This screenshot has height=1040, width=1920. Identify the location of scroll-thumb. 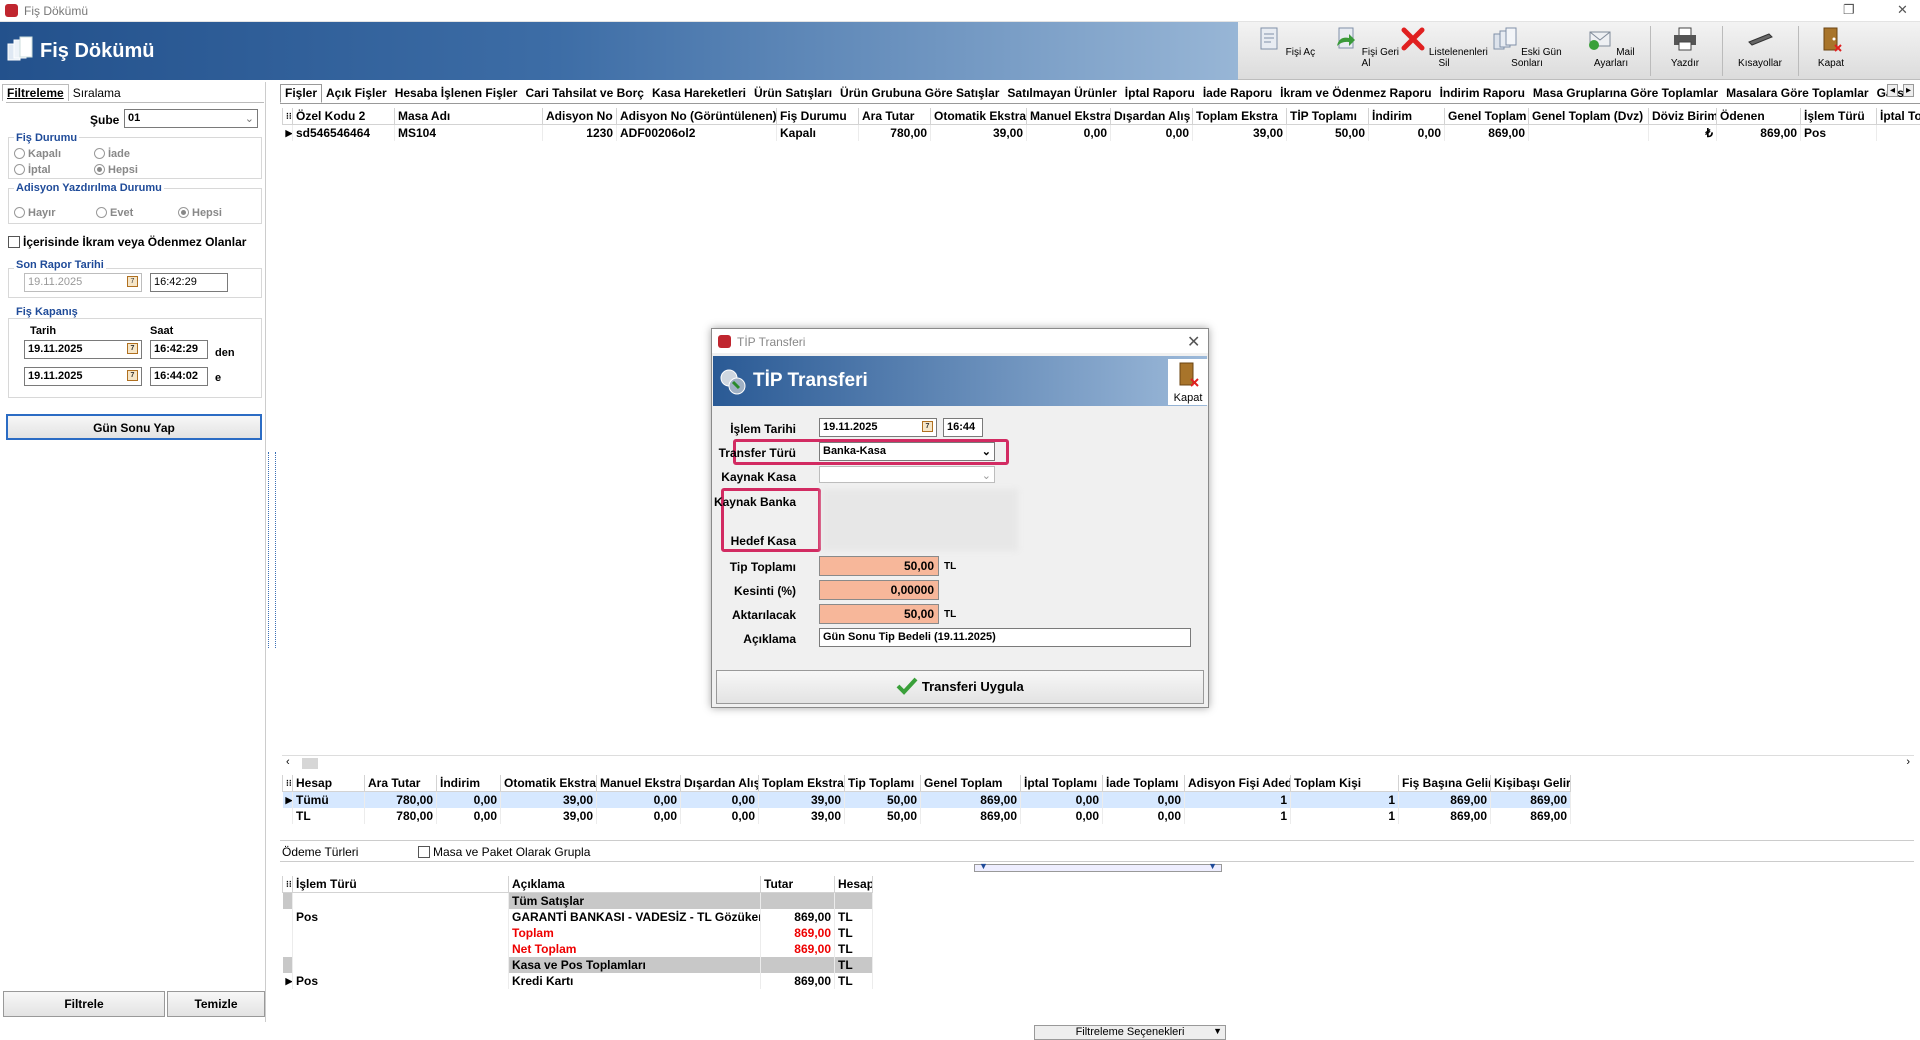
(310, 763).